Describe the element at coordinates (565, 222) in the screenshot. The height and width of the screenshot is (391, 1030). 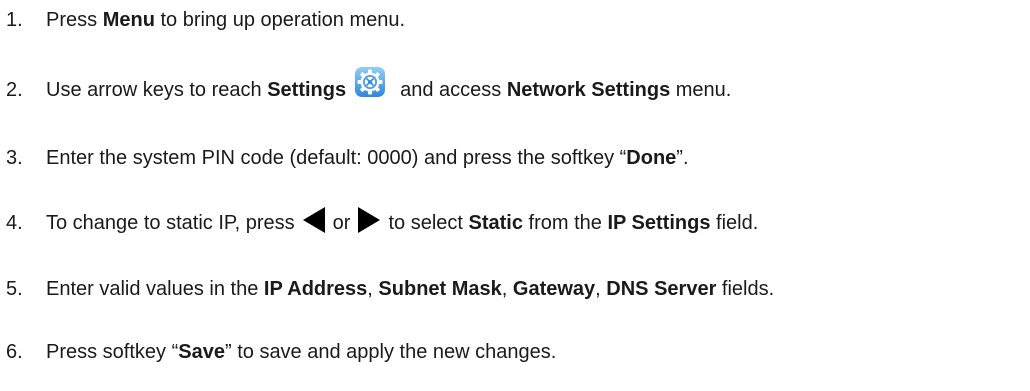
I see `text-segment: from the` at that location.